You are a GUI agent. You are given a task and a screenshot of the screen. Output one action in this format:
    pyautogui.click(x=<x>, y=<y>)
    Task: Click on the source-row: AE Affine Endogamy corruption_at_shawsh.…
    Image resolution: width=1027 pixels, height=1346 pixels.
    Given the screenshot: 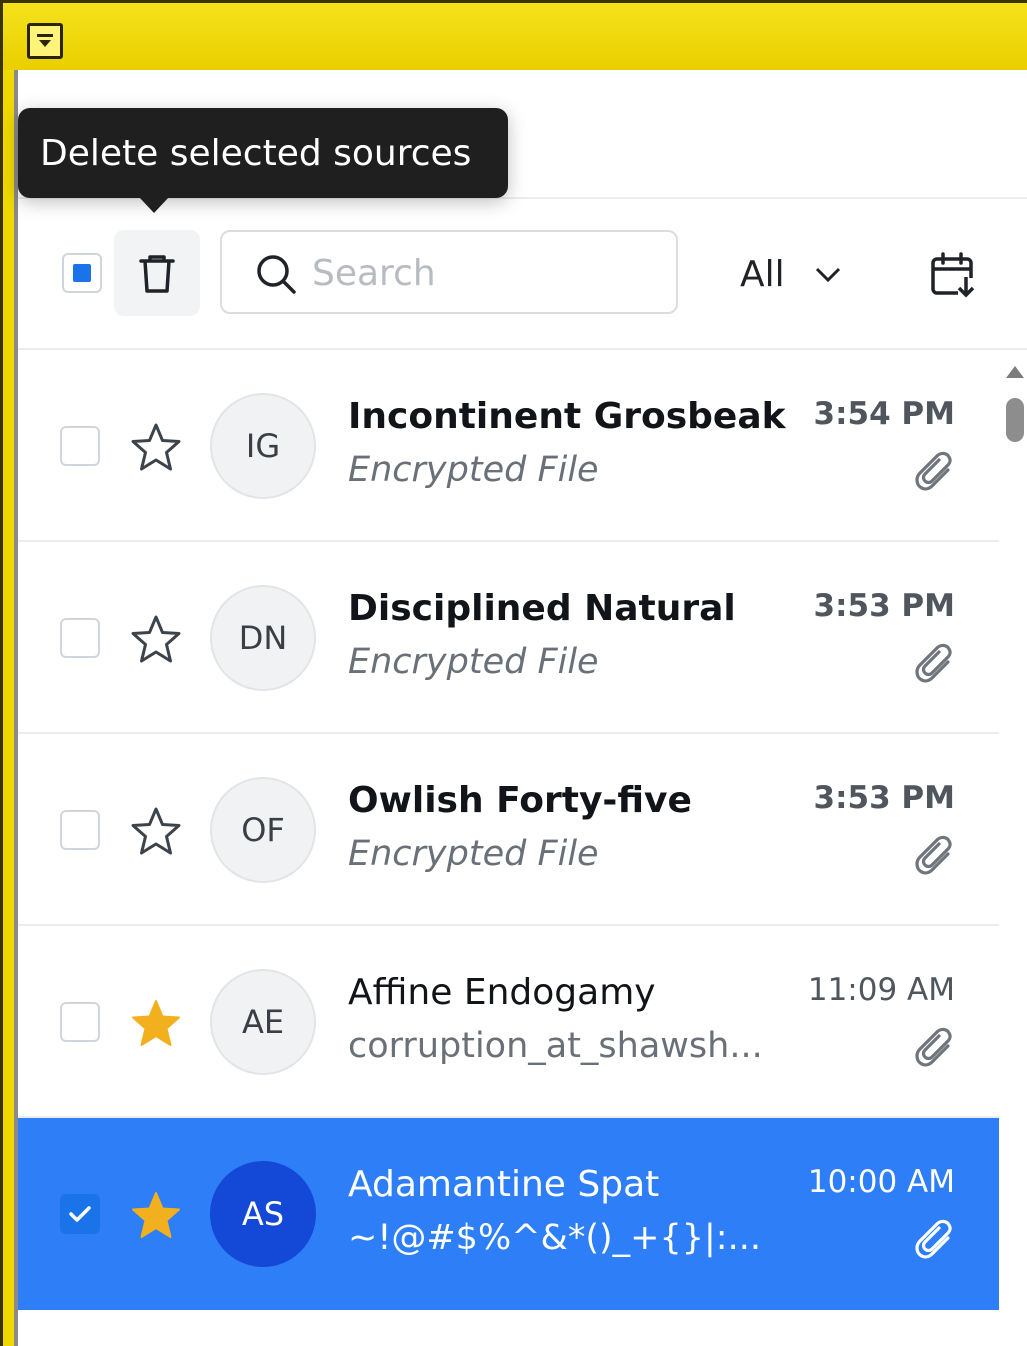 What is the action you would take?
    pyautogui.click(x=508, y=1022)
    